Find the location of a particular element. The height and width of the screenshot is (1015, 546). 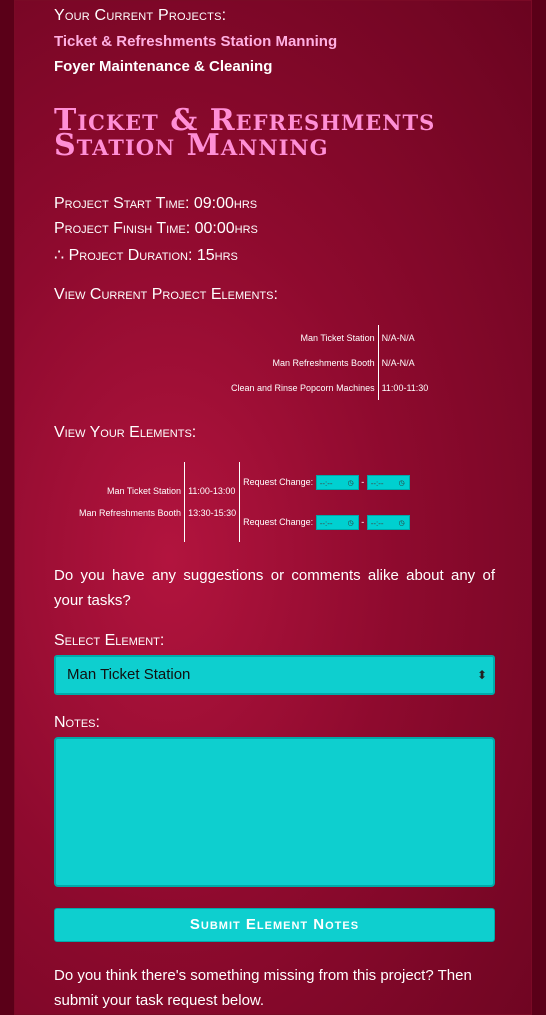

submit-notes-button: Submit Element Notes is located at coordinates (274, 925).